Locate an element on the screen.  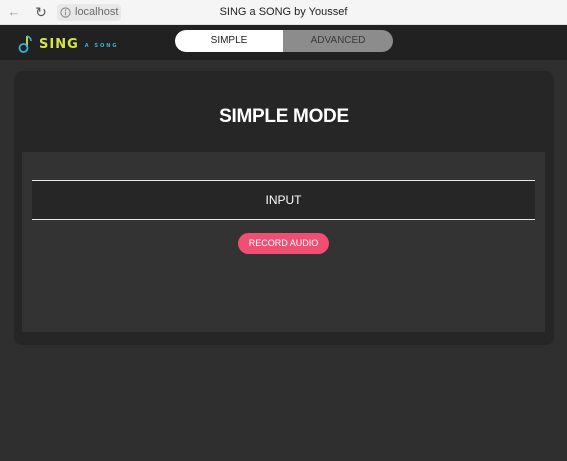
logo: SING A SONG is located at coordinates (68, 44).